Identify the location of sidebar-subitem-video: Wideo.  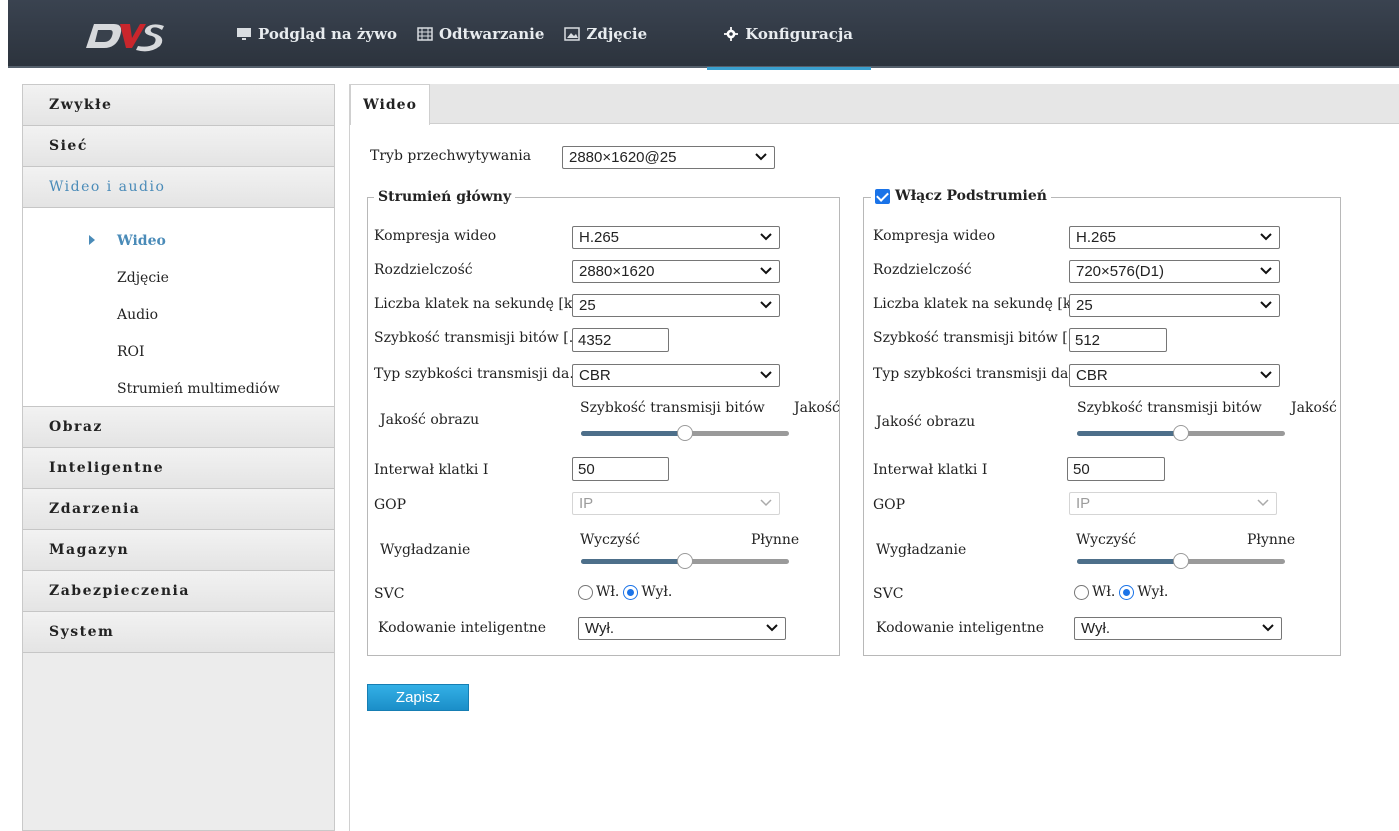
(178, 240).